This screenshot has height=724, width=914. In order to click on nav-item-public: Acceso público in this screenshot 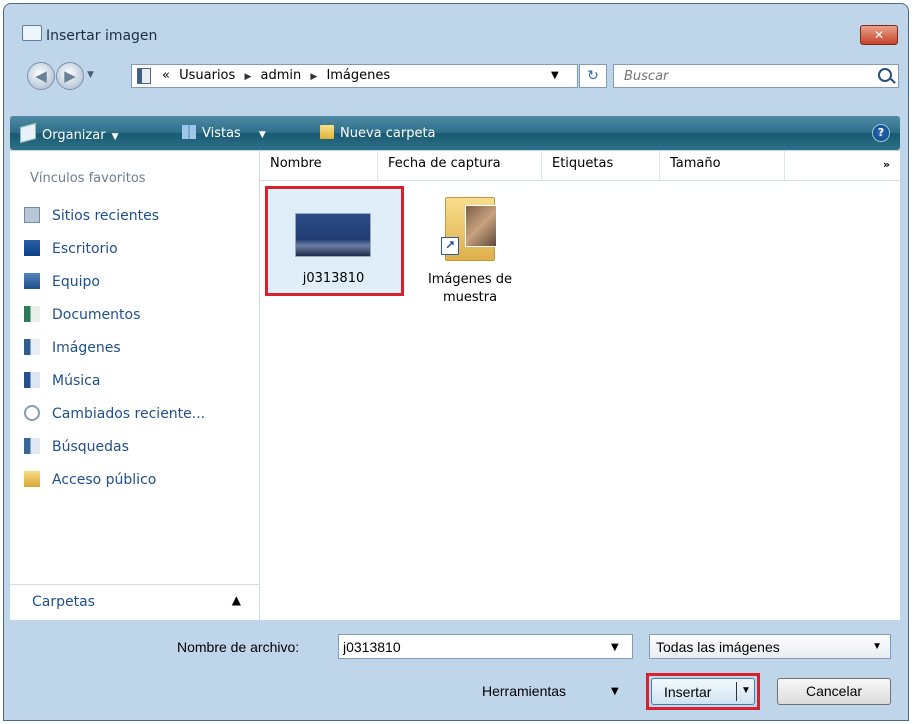, I will do `click(90, 482)`.